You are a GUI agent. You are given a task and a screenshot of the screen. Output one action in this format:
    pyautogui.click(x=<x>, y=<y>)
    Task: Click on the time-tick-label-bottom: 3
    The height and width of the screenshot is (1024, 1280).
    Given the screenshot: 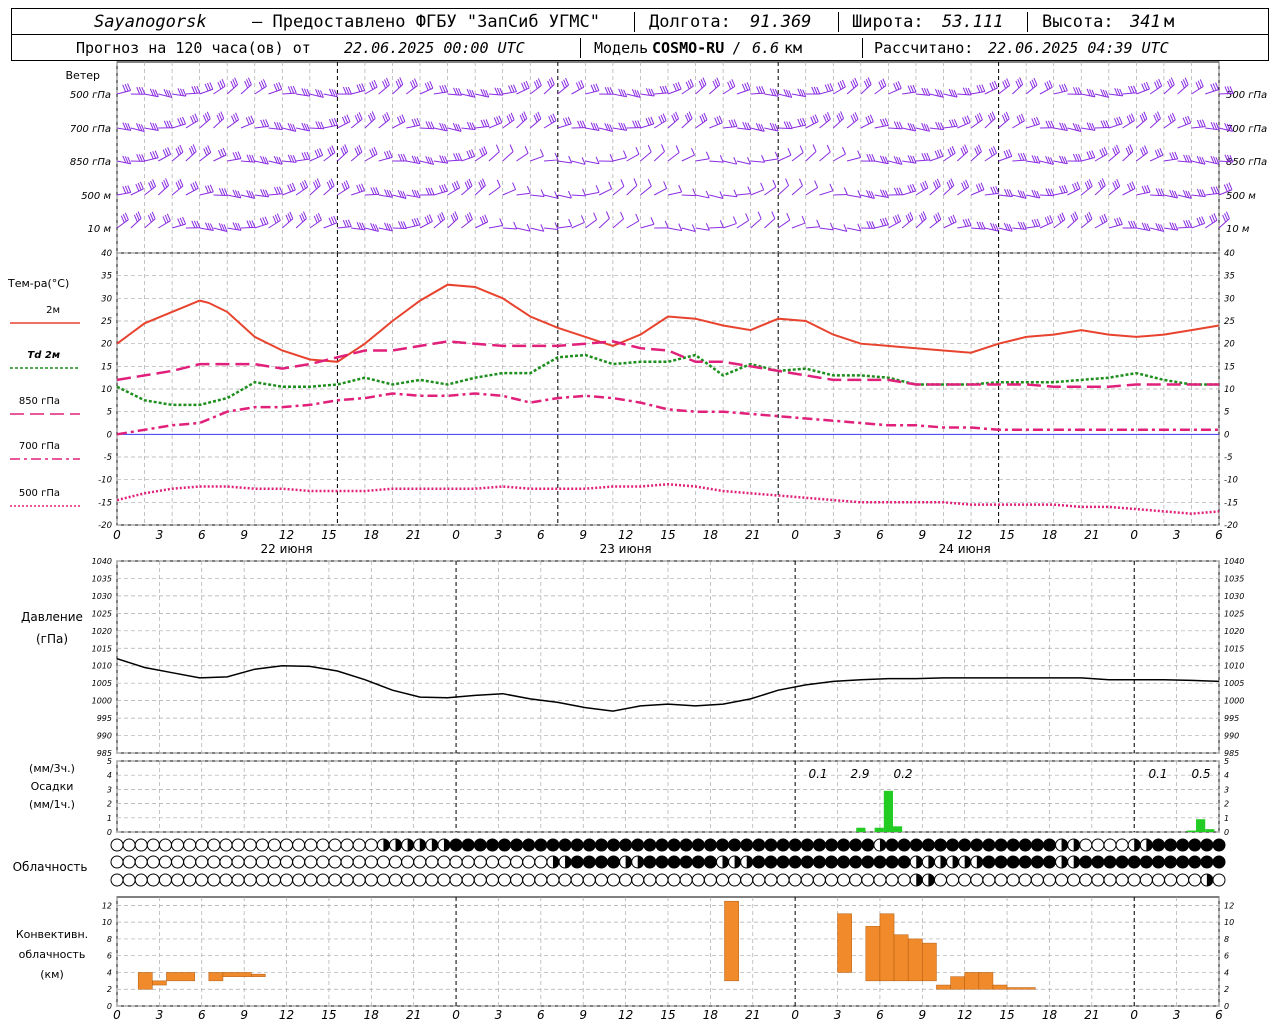 What is the action you would take?
    pyautogui.click(x=1177, y=1015)
    